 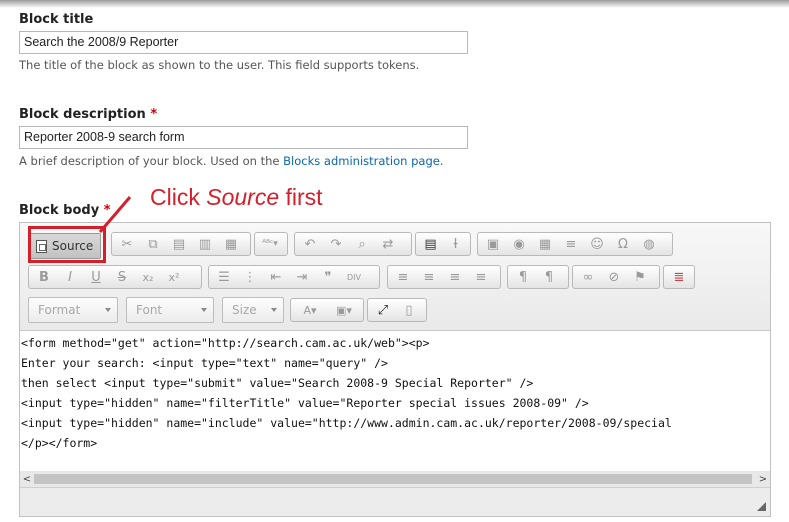 I want to click on undo-icon: ↶, so click(x=310, y=244).